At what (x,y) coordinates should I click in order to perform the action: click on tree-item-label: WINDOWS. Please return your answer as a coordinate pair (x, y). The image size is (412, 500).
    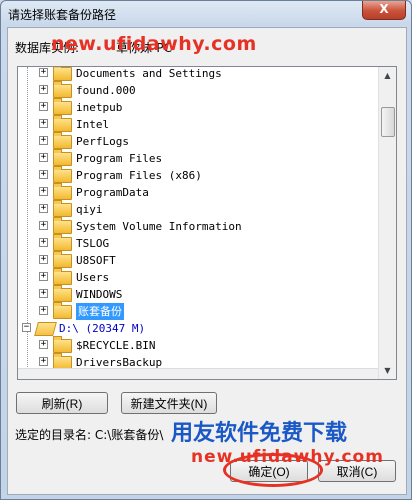
    Looking at the image, I should click on (99, 294).